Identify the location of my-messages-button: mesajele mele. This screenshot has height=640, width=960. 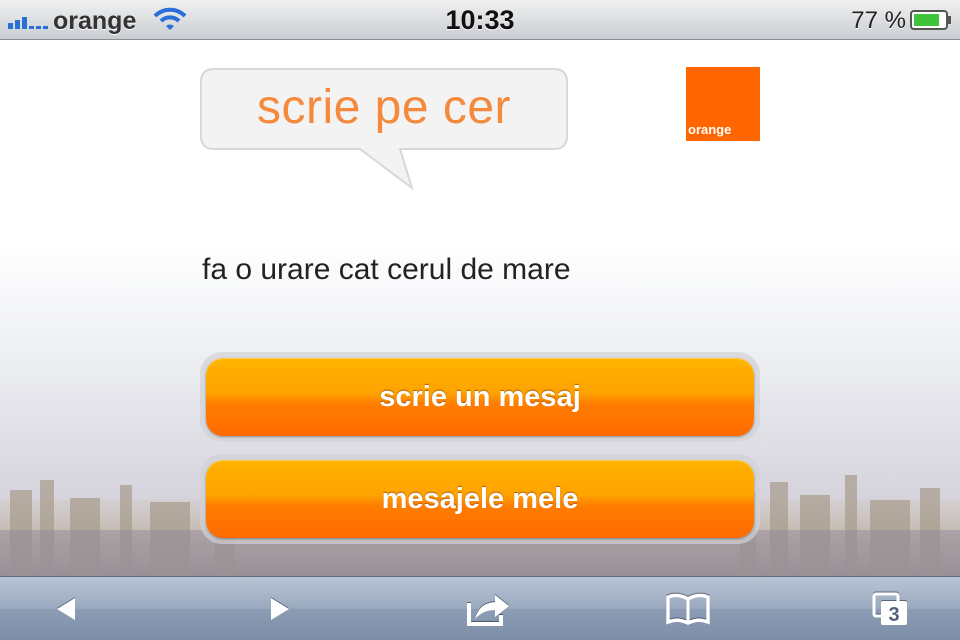
(480, 499).